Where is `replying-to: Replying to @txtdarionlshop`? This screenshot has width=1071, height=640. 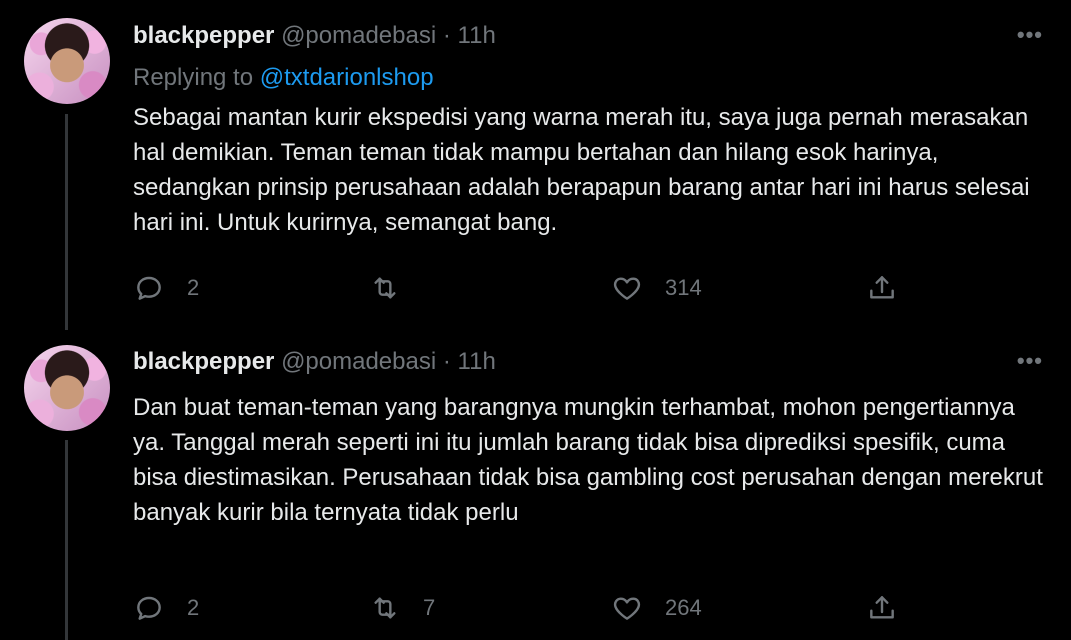 replying-to: Replying to @txtdarionlshop is located at coordinates (283, 78).